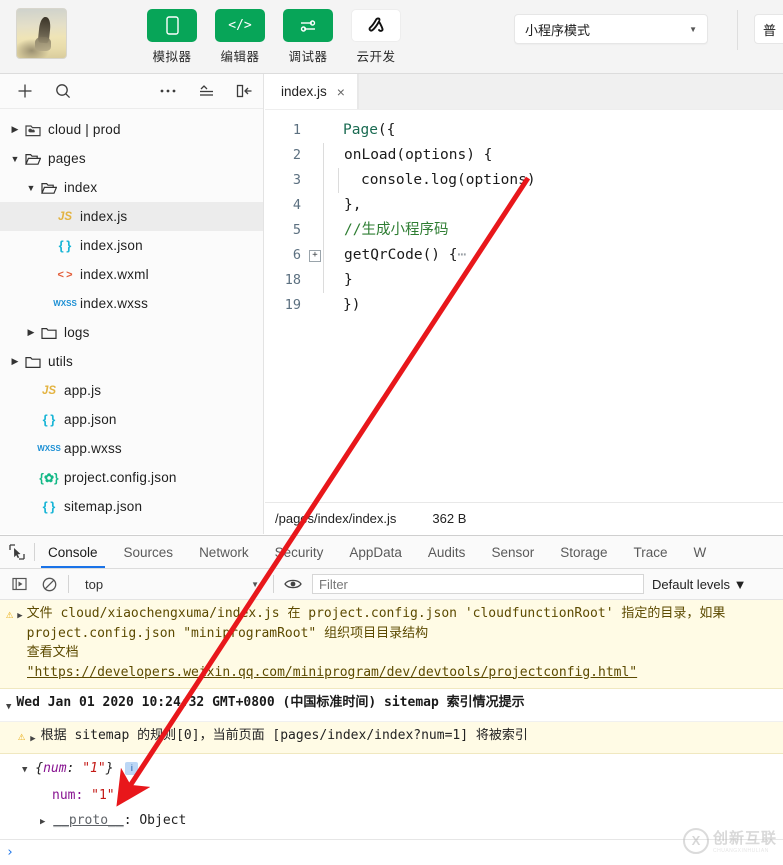  I want to click on console-input-prompt: ›, so click(391, 852).